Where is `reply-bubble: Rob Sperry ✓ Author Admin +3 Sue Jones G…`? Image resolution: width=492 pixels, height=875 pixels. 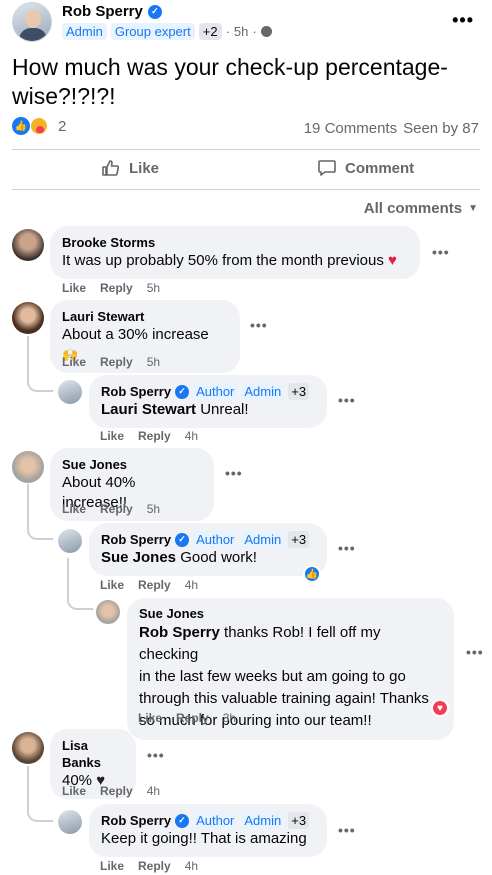 reply-bubble: Rob Sperry ✓ Author Admin +3 Sue Jones G… is located at coordinates (208, 549).